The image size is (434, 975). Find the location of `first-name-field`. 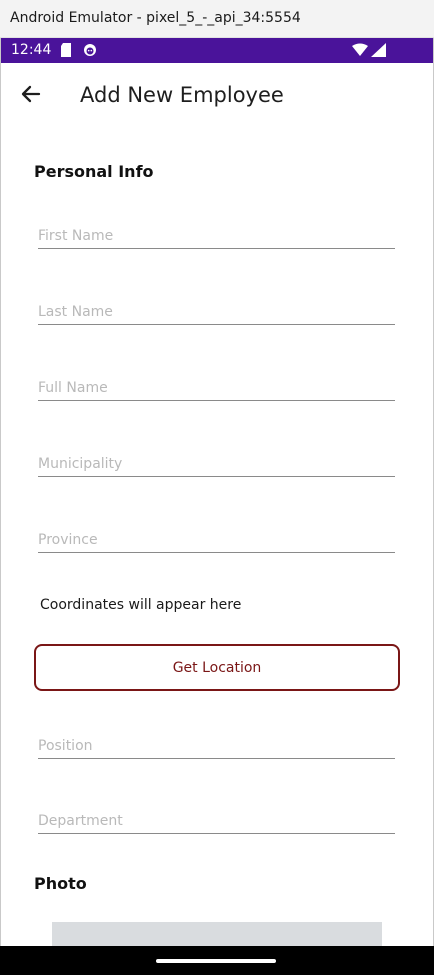

first-name-field is located at coordinates (216, 232).